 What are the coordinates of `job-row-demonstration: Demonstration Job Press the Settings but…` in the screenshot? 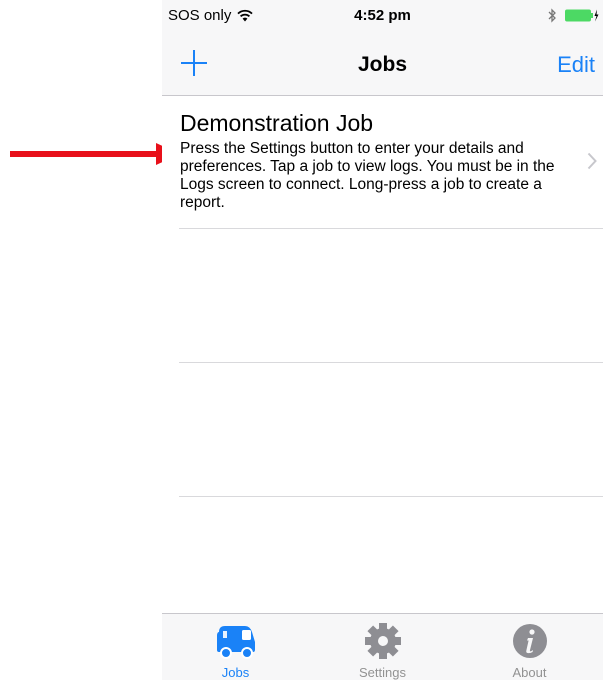 It's located at (391, 162).